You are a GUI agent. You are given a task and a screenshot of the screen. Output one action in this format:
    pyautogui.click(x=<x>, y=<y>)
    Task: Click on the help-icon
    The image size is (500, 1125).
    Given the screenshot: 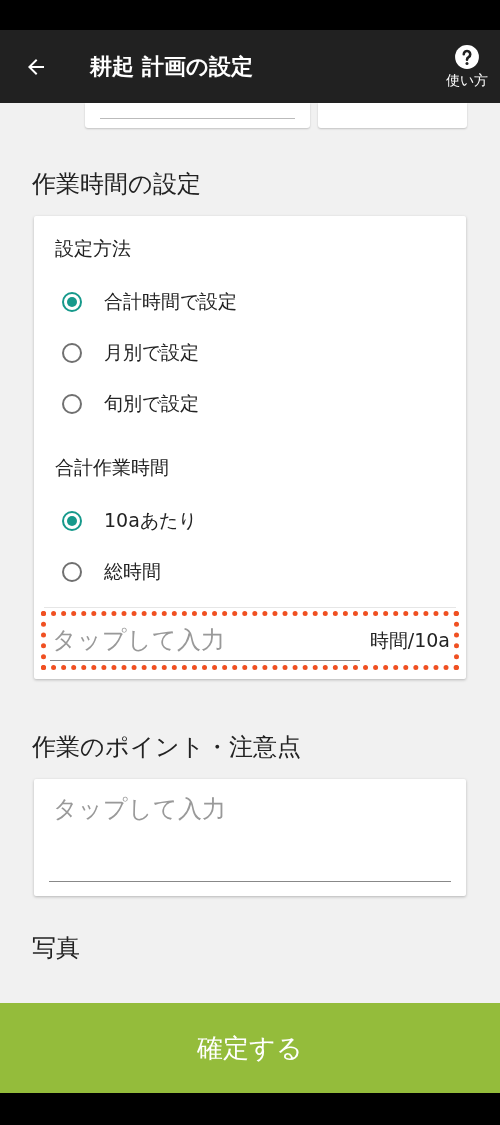 What is the action you would take?
    pyautogui.click(x=467, y=56)
    